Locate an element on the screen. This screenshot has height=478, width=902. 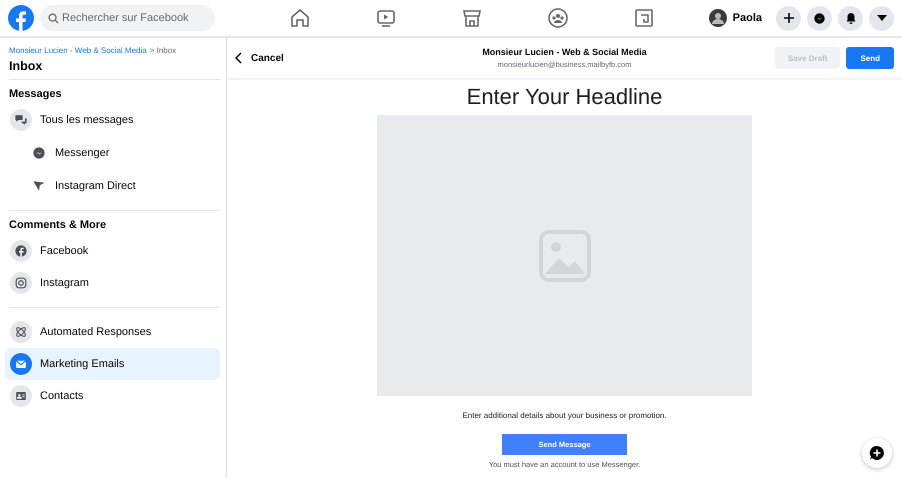
breadcrumb-current: > Inbox is located at coordinates (163, 50).